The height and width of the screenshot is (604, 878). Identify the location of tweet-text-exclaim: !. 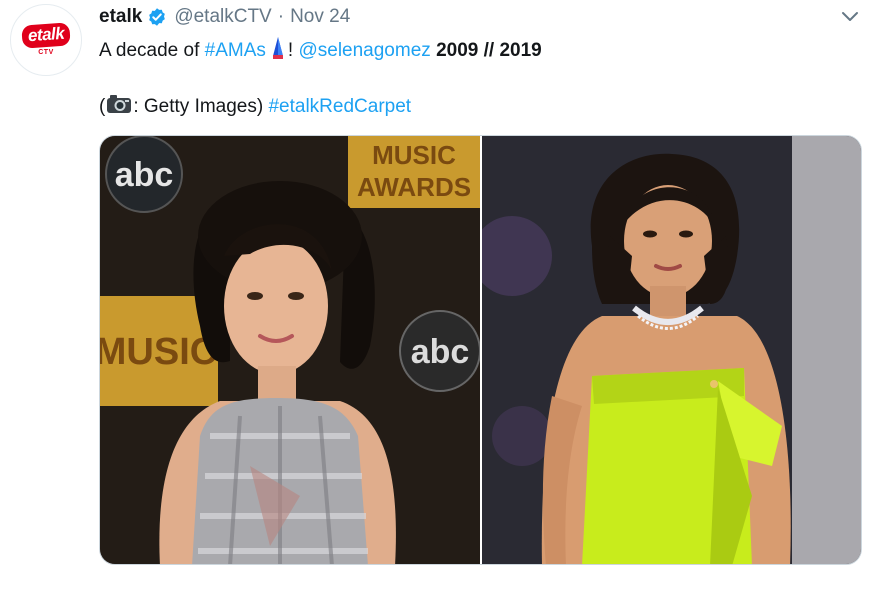
(293, 50).